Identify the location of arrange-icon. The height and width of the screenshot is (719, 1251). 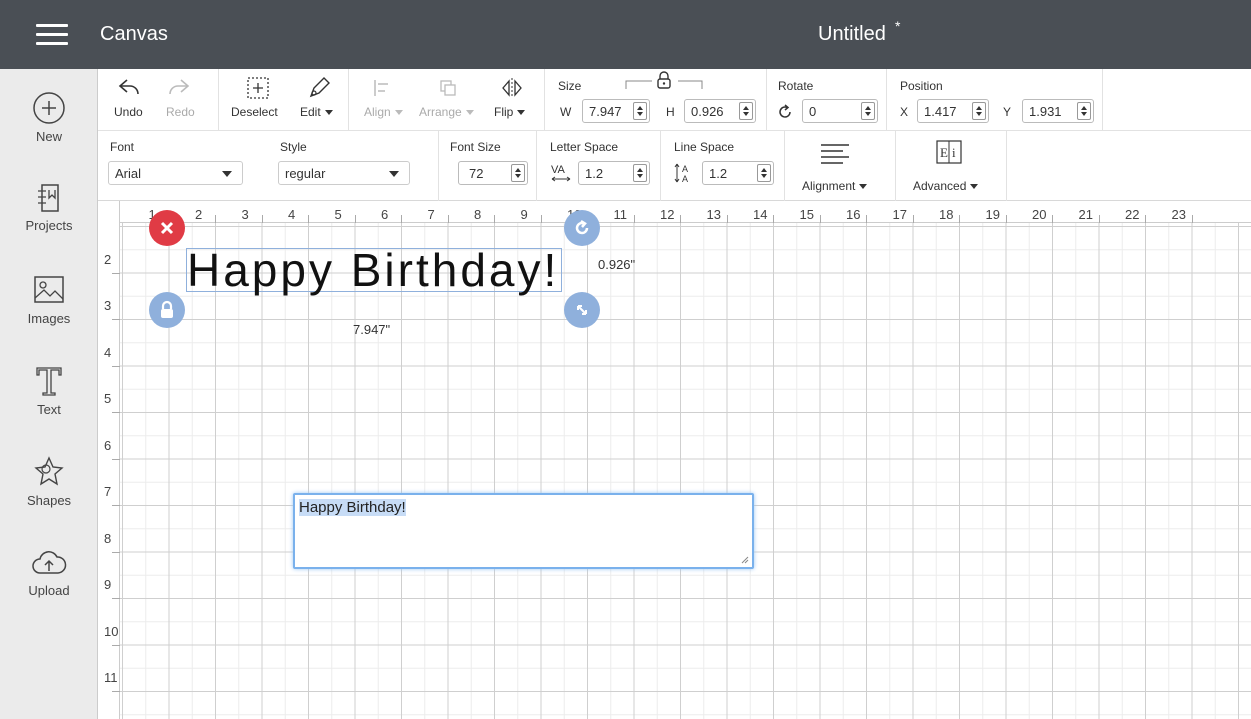
(448, 88).